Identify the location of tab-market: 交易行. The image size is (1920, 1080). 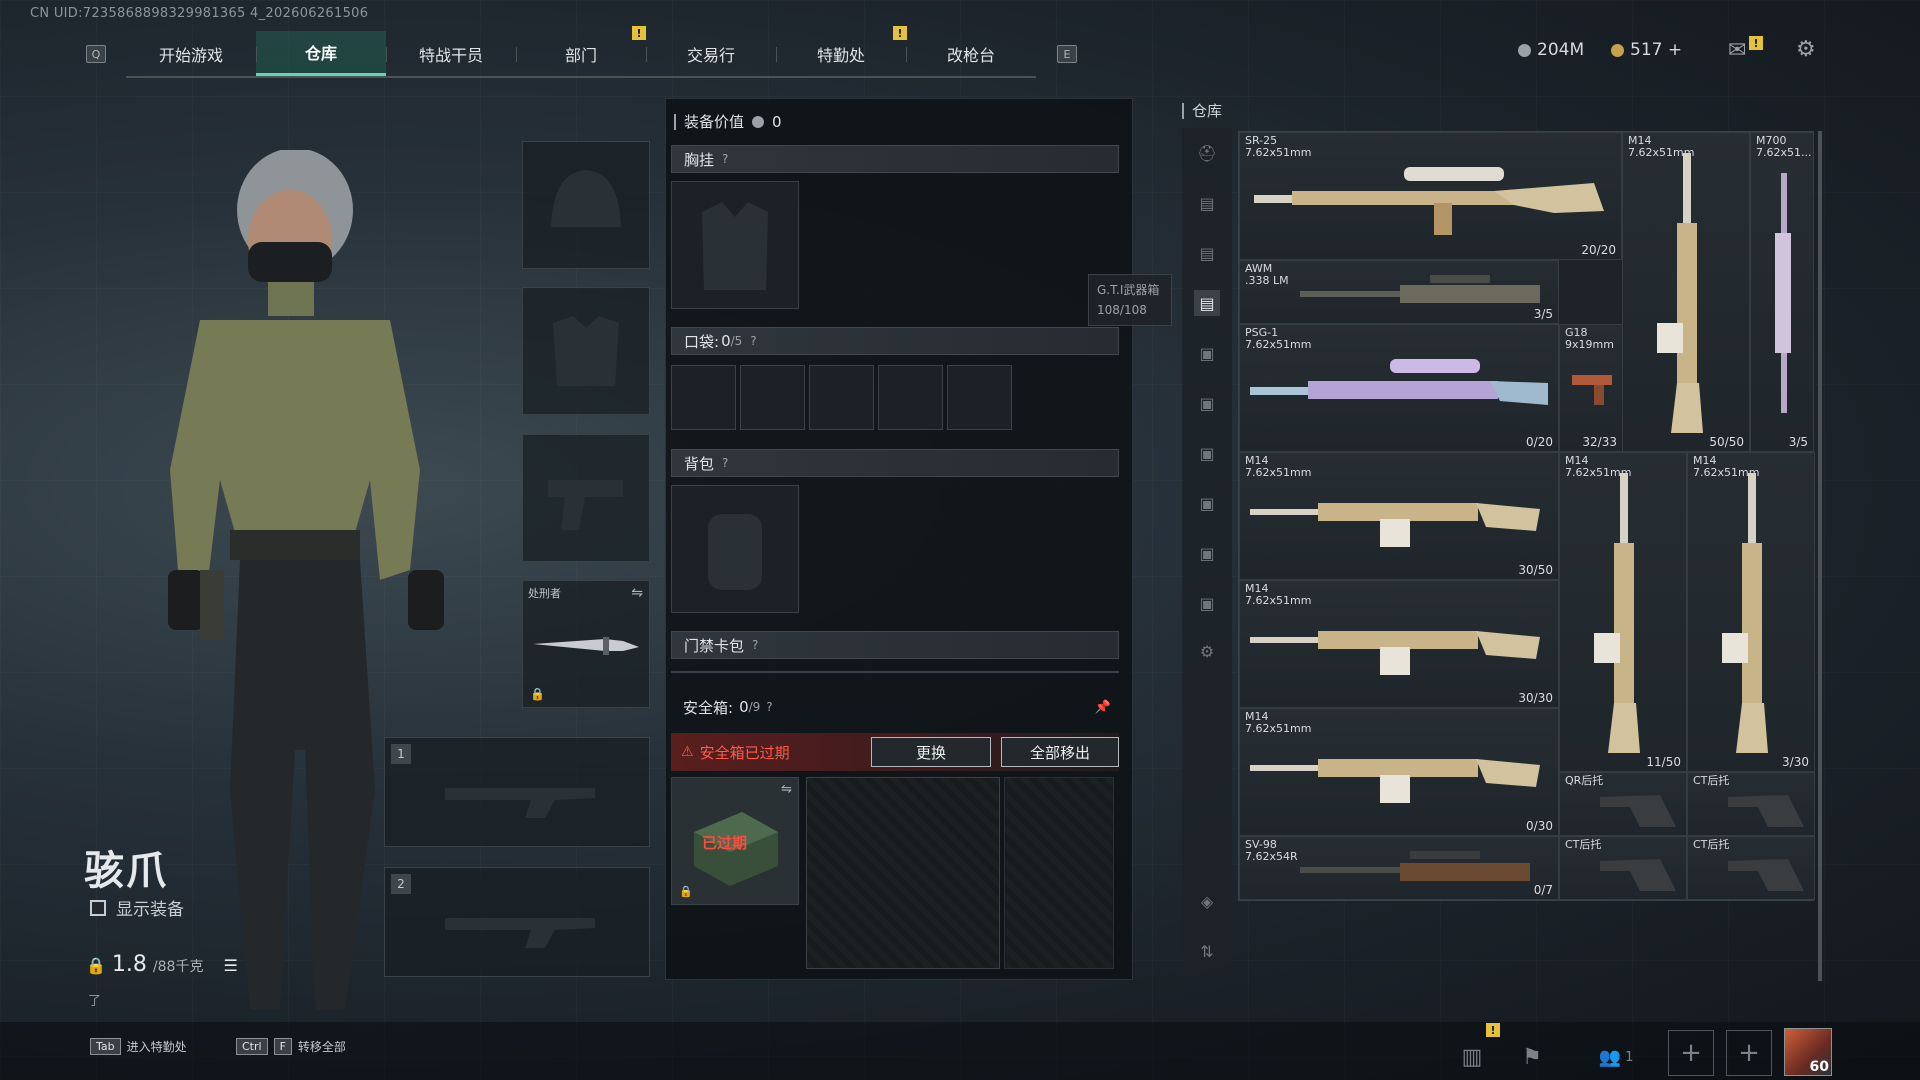
(711, 53).